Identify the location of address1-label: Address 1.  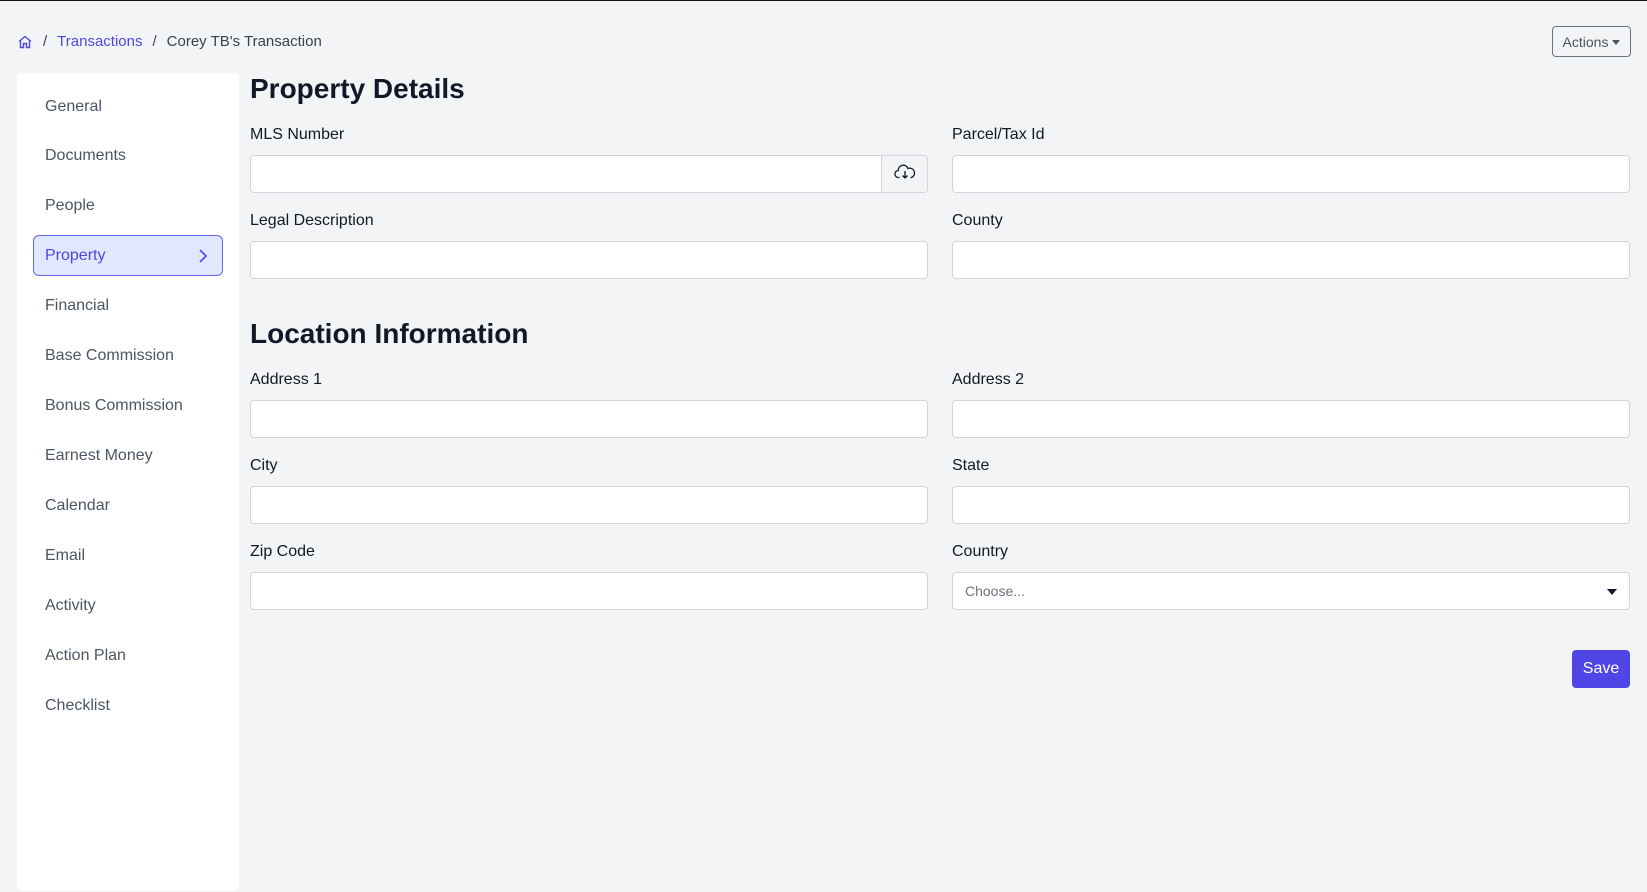
(286, 379).